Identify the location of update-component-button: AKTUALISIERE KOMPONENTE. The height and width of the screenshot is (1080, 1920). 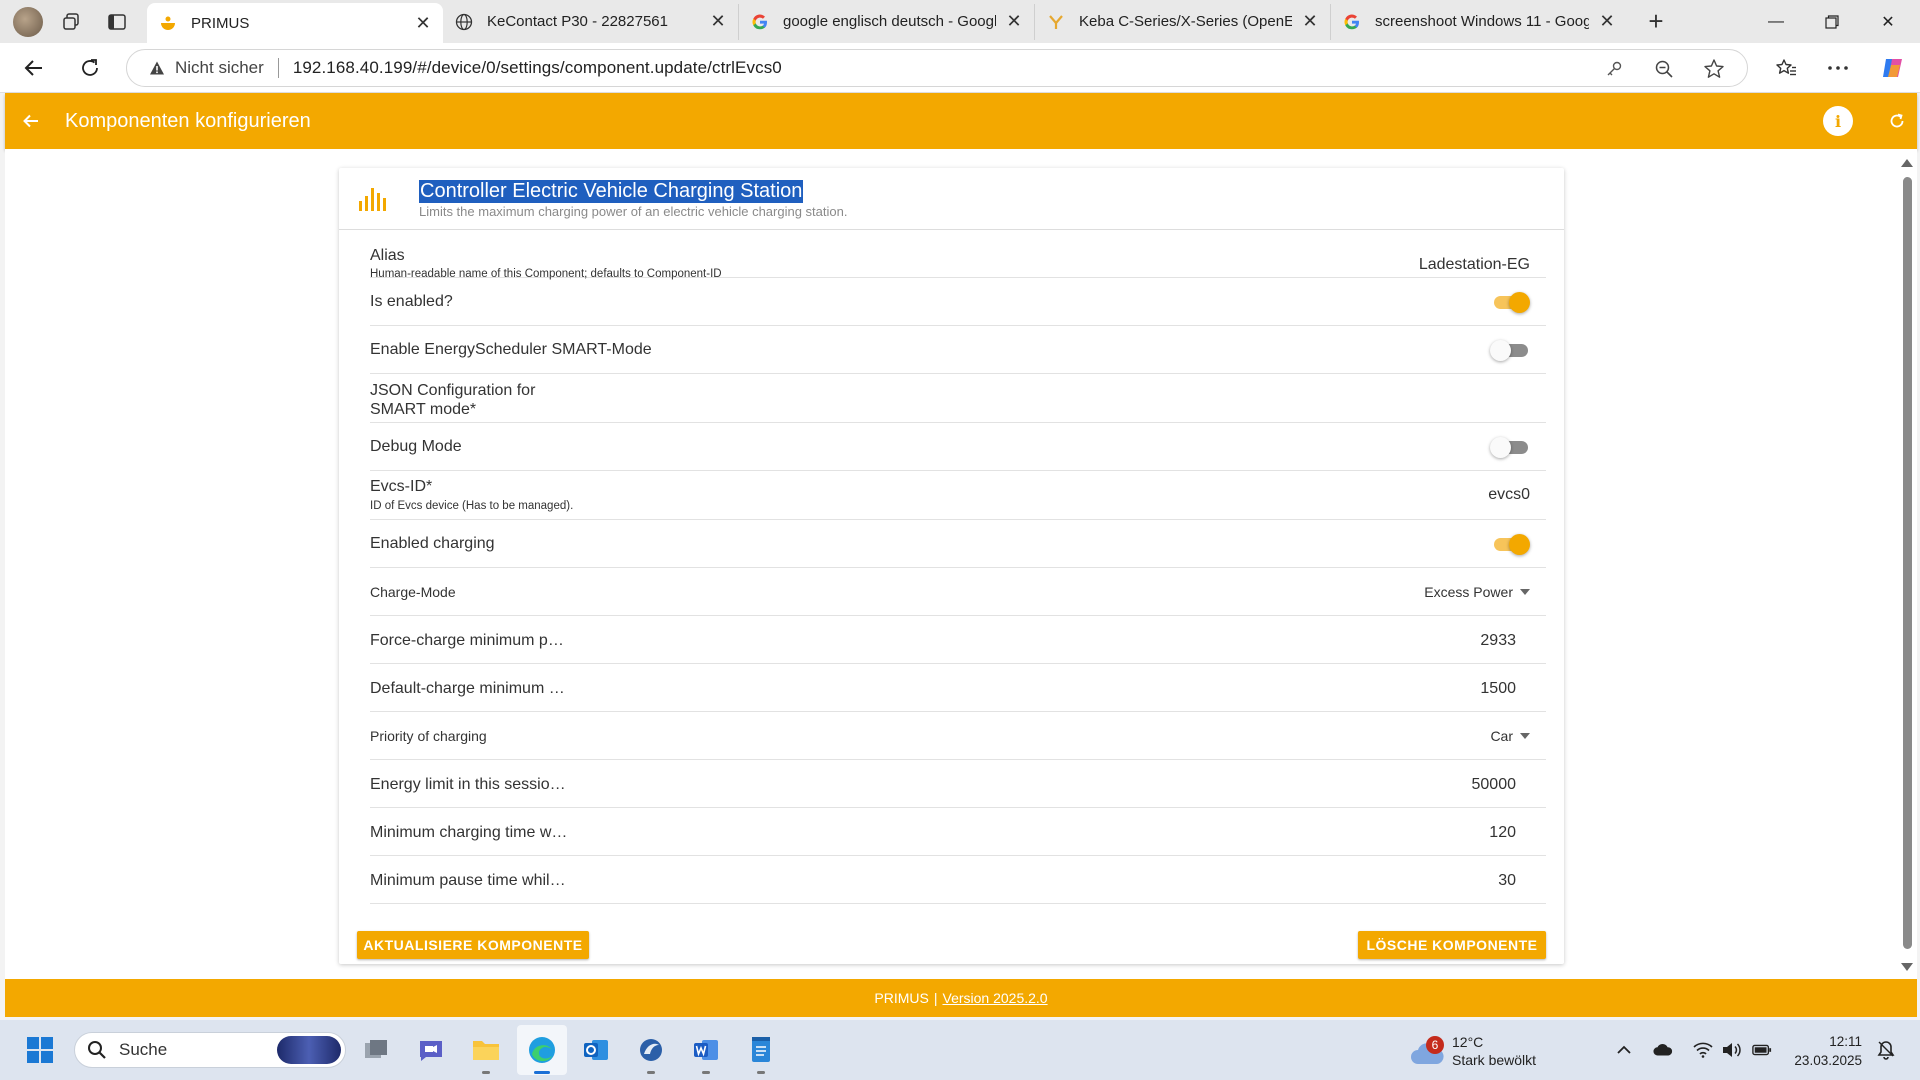
(473, 945).